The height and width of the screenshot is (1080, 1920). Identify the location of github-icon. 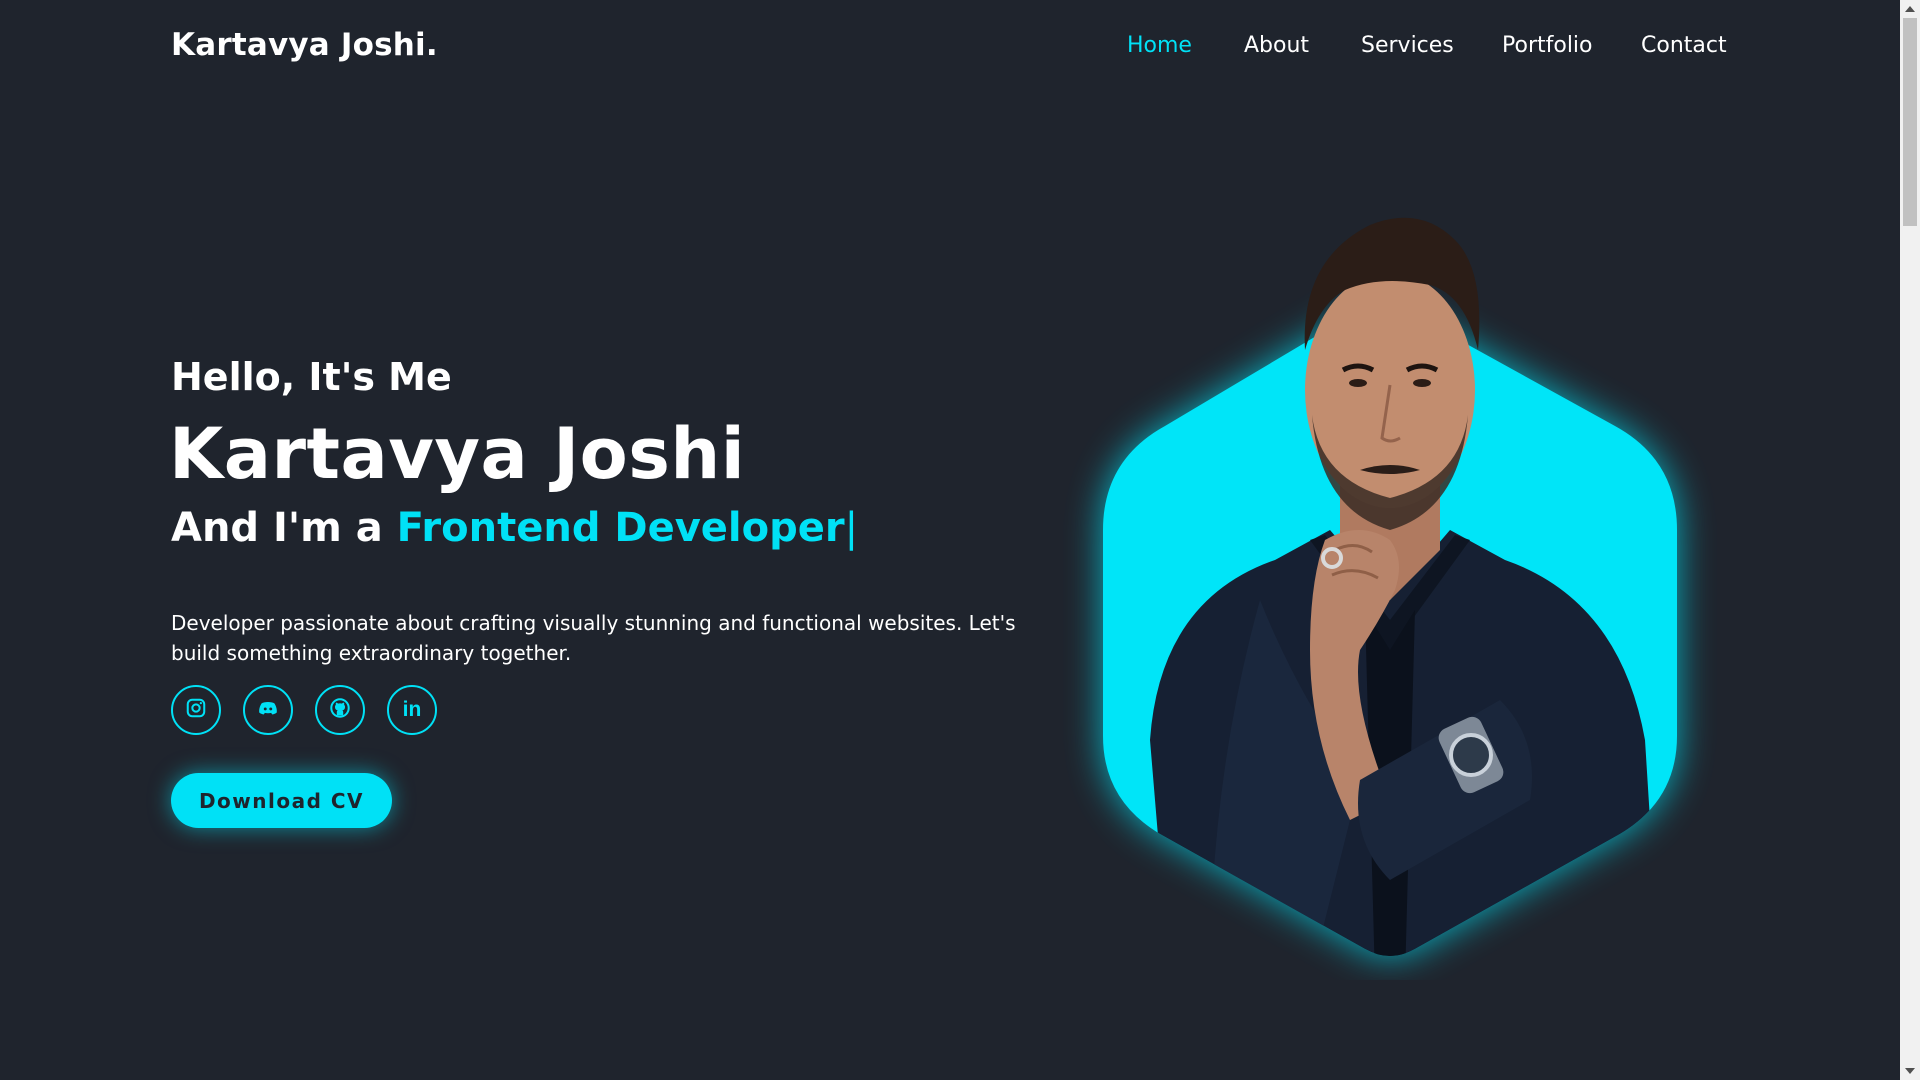
(340, 710).